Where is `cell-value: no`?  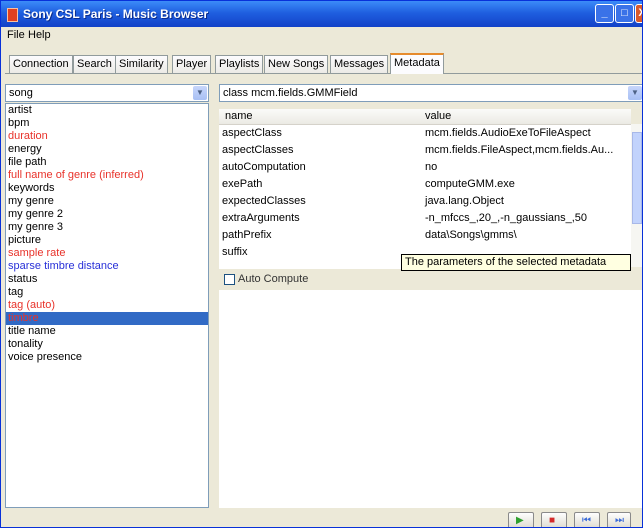
cell-value: no is located at coordinates (431, 167).